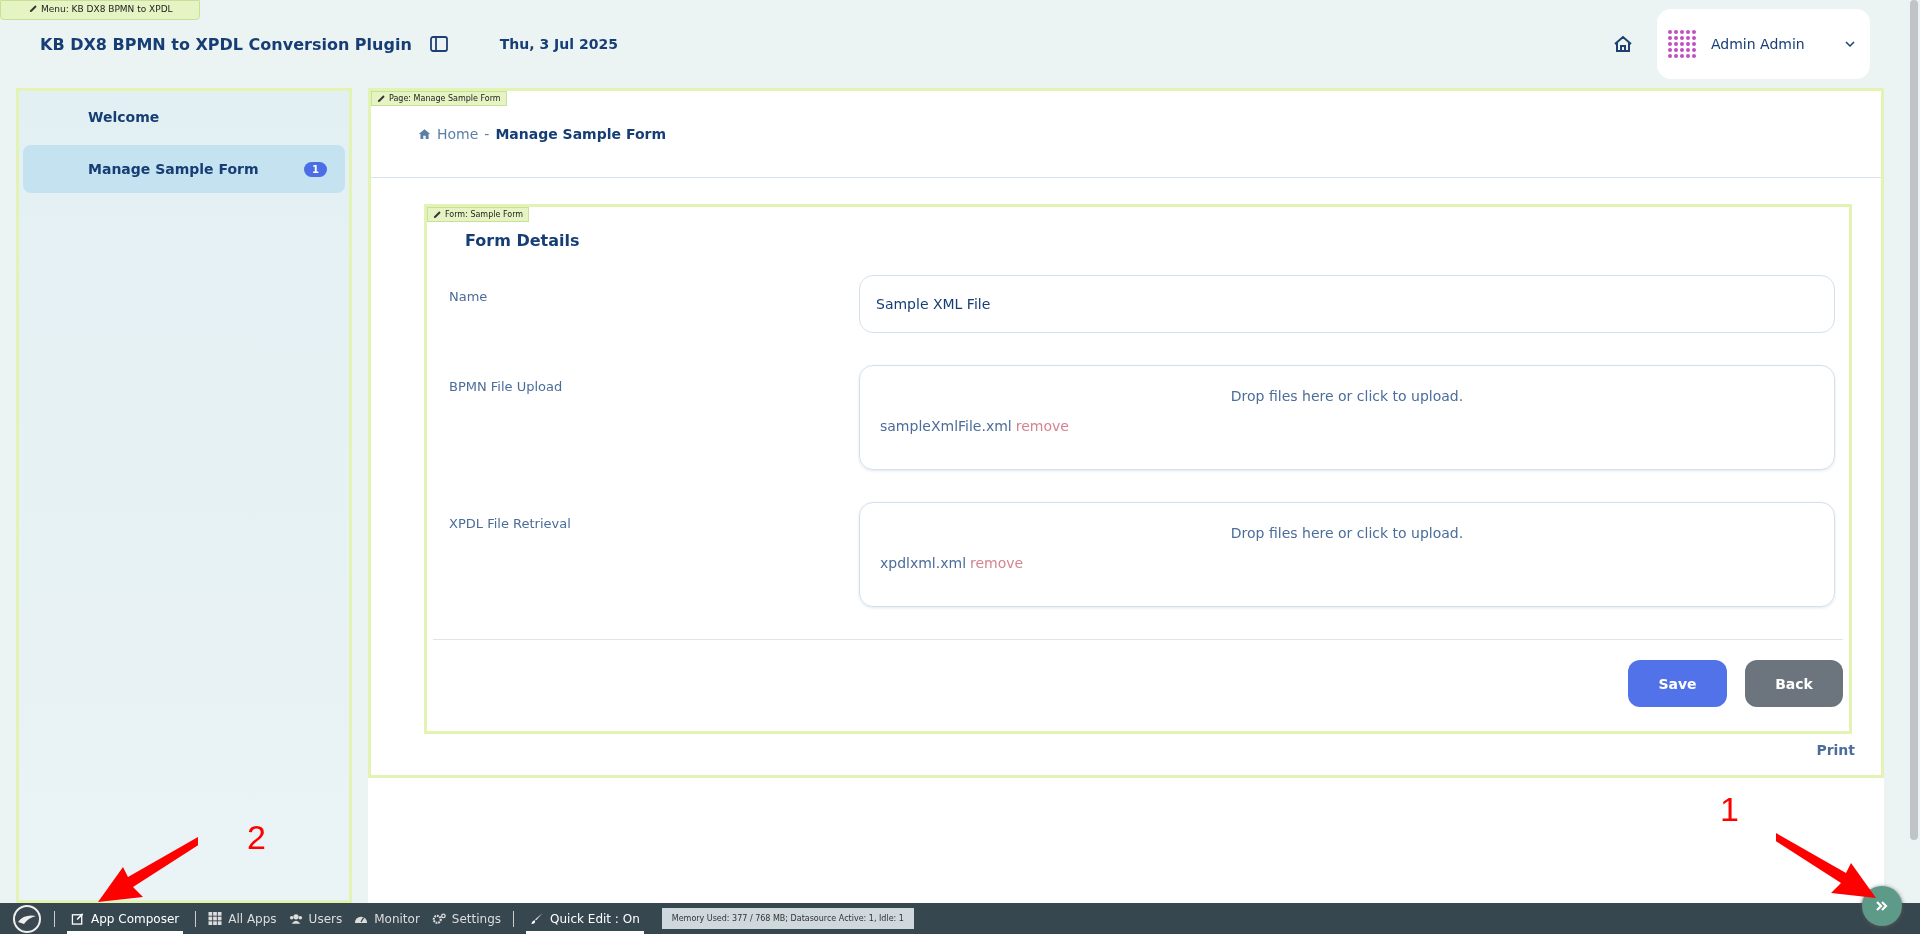  What do you see at coordinates (315, 169) in the screenshot?
I see `count-badge: 1` at bounding box center [315, 169].